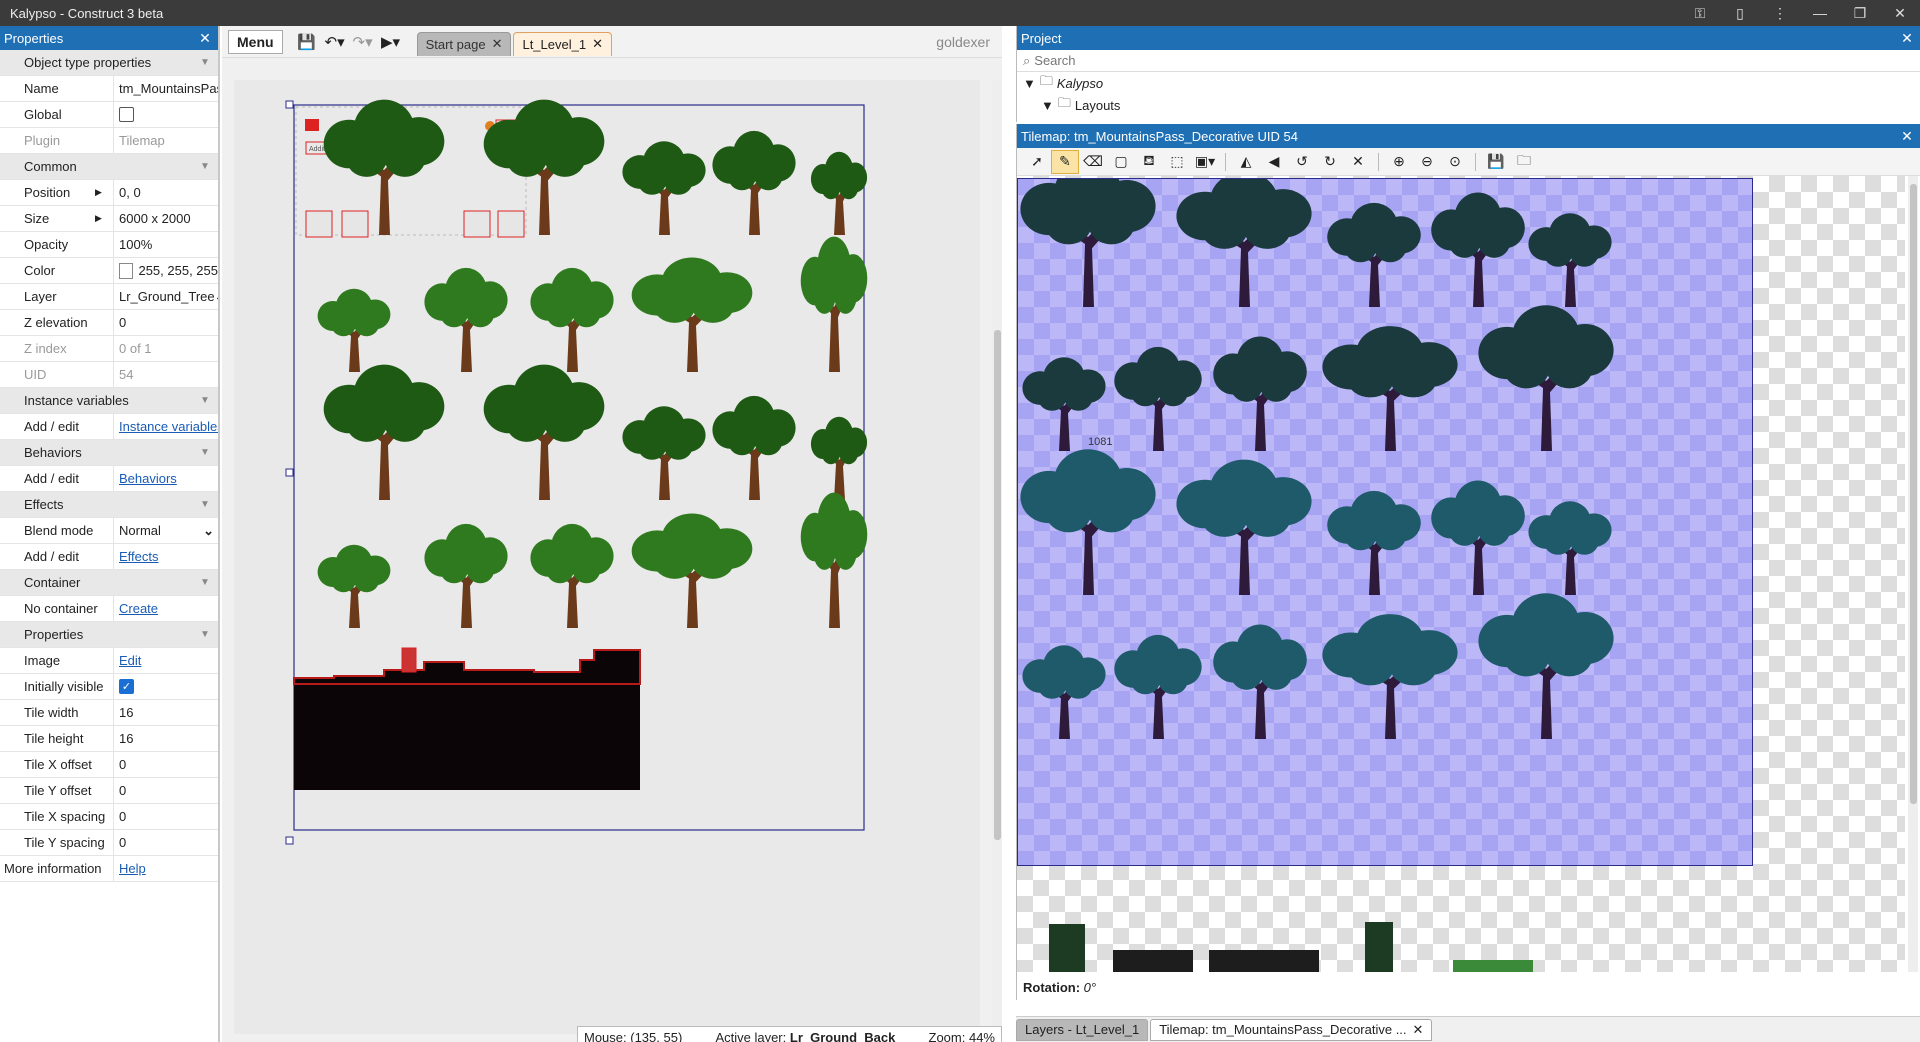  Describe the element at coordinates (307, 42) in the screenshot. I see `save-icon: 💾` at that location.